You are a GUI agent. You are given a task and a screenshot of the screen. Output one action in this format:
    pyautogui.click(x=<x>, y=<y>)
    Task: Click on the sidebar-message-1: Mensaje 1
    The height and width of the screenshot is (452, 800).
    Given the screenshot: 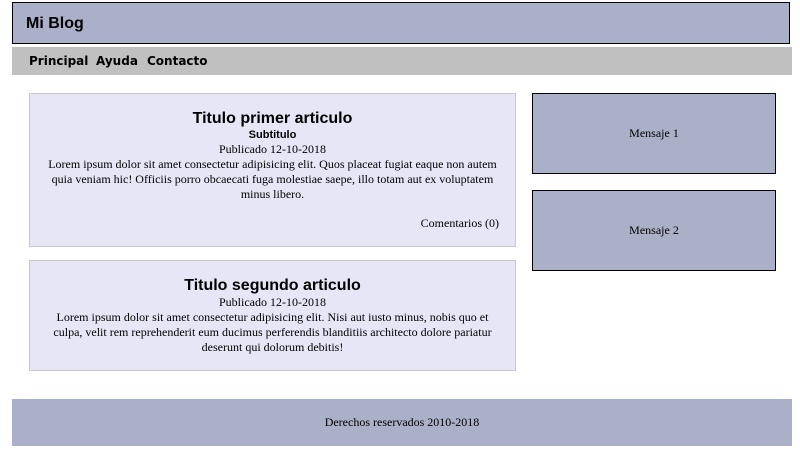 What is the action you would take?
    pyautogui.click(x=654, y=133)
    